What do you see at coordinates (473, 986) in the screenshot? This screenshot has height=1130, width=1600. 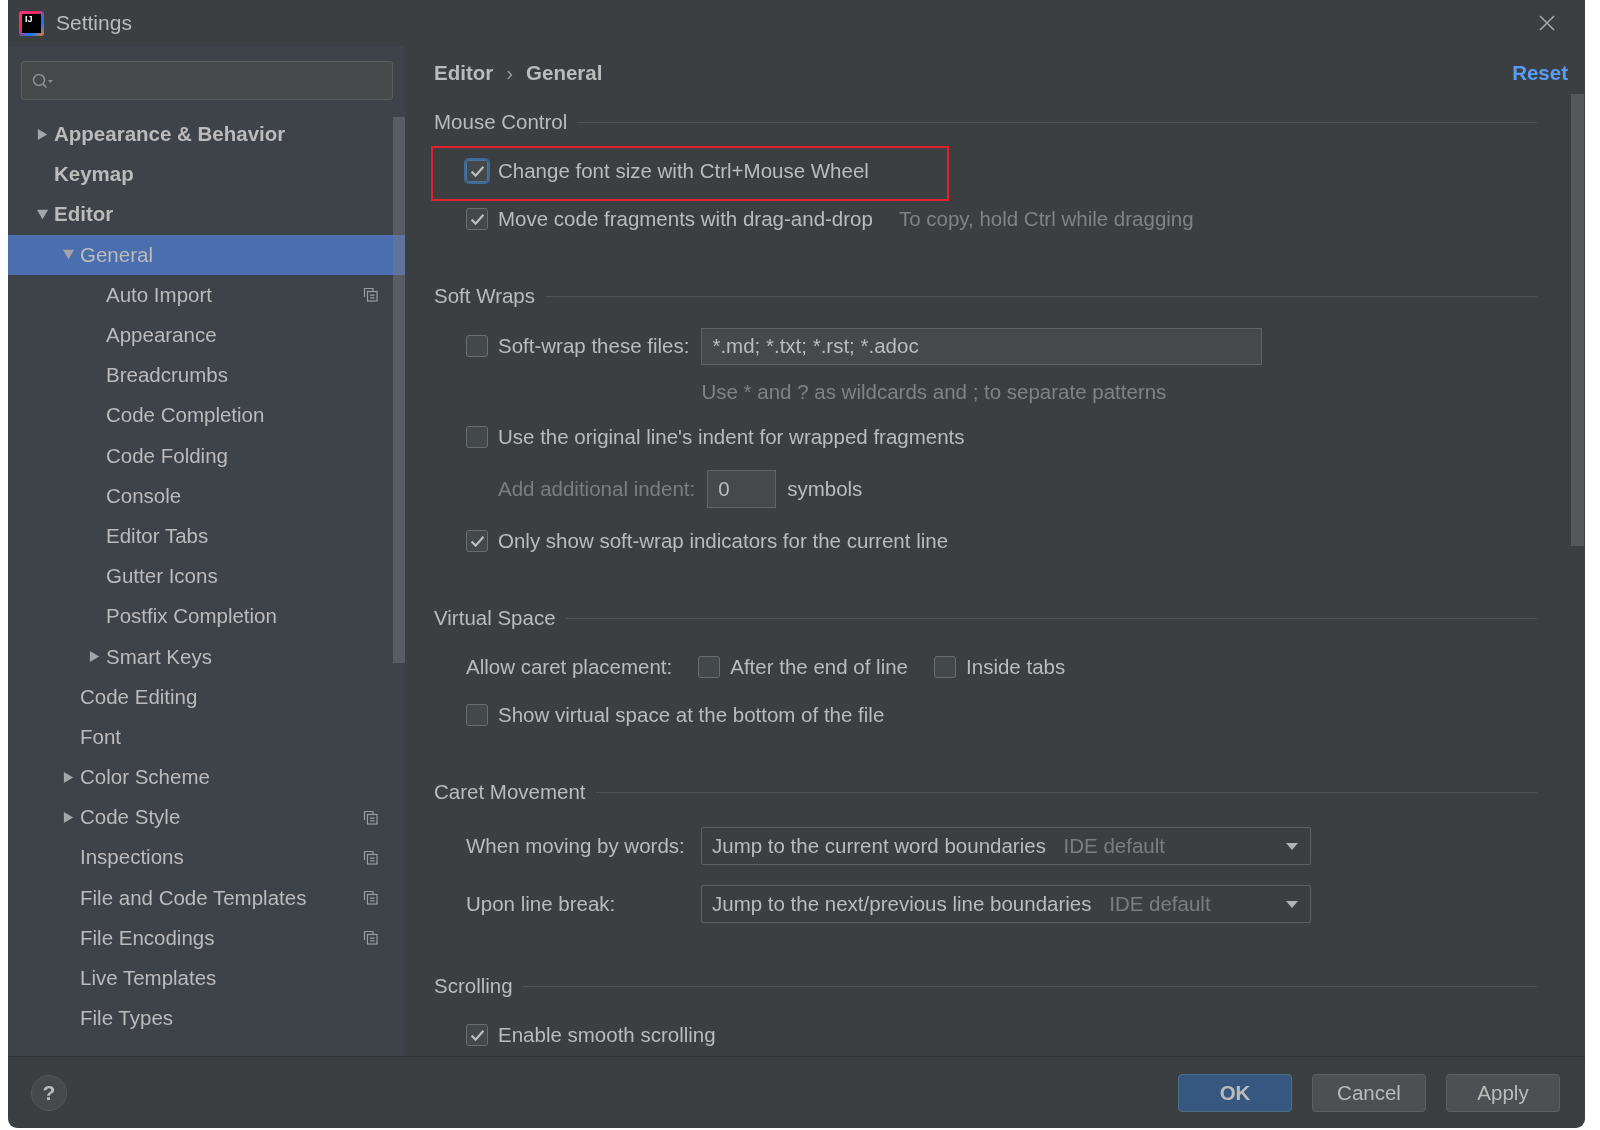 I see `section-title: Scrolling` at bounding box center [473, 986].